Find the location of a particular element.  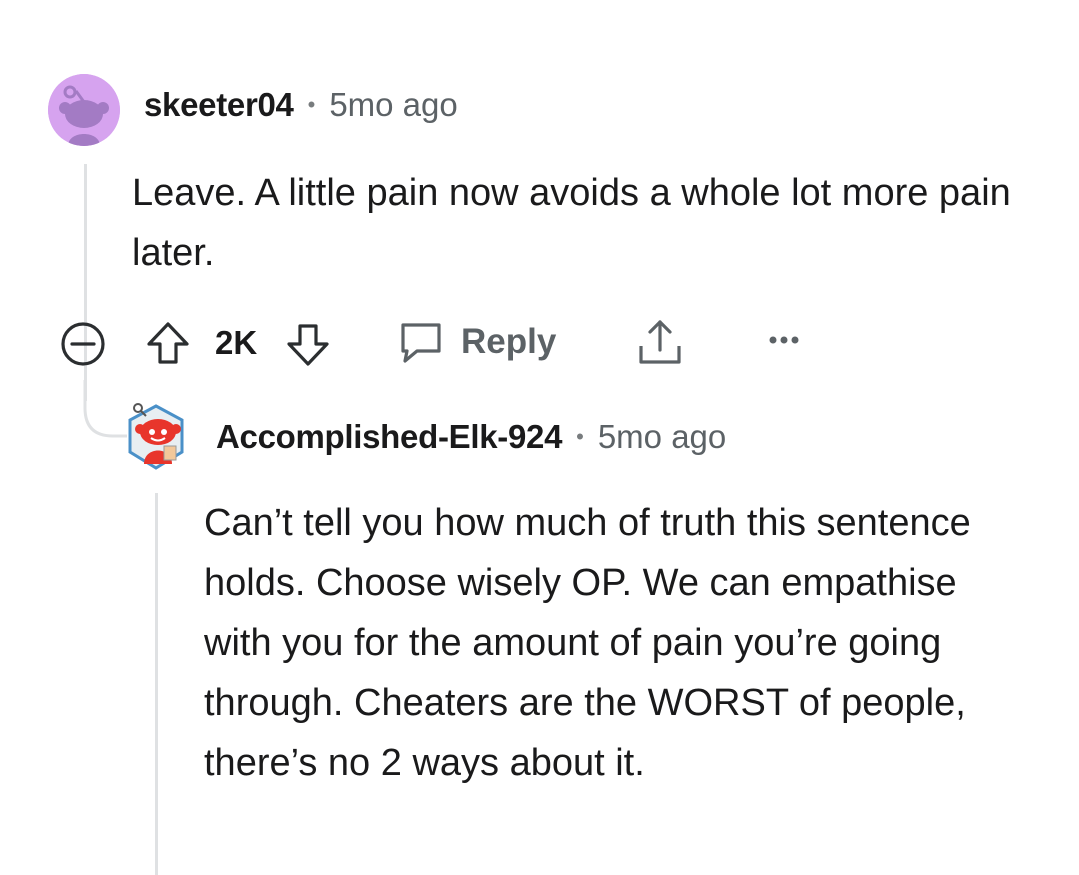

reply-avatar is located at coordinates (156, 437).